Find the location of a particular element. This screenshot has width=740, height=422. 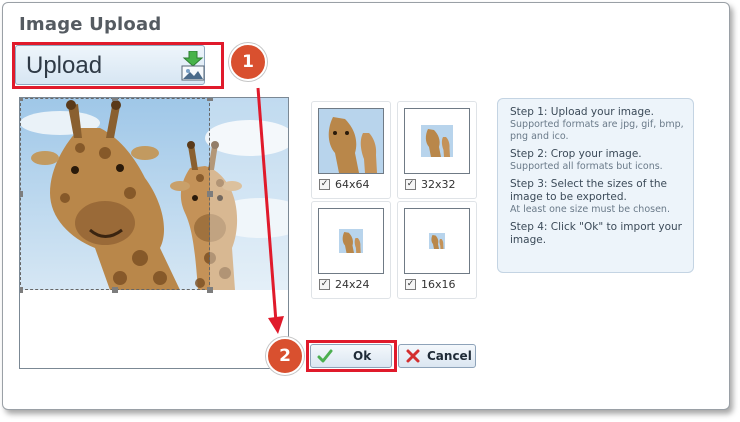

step-badge-1: 1 is located at coordinates (248, 62).